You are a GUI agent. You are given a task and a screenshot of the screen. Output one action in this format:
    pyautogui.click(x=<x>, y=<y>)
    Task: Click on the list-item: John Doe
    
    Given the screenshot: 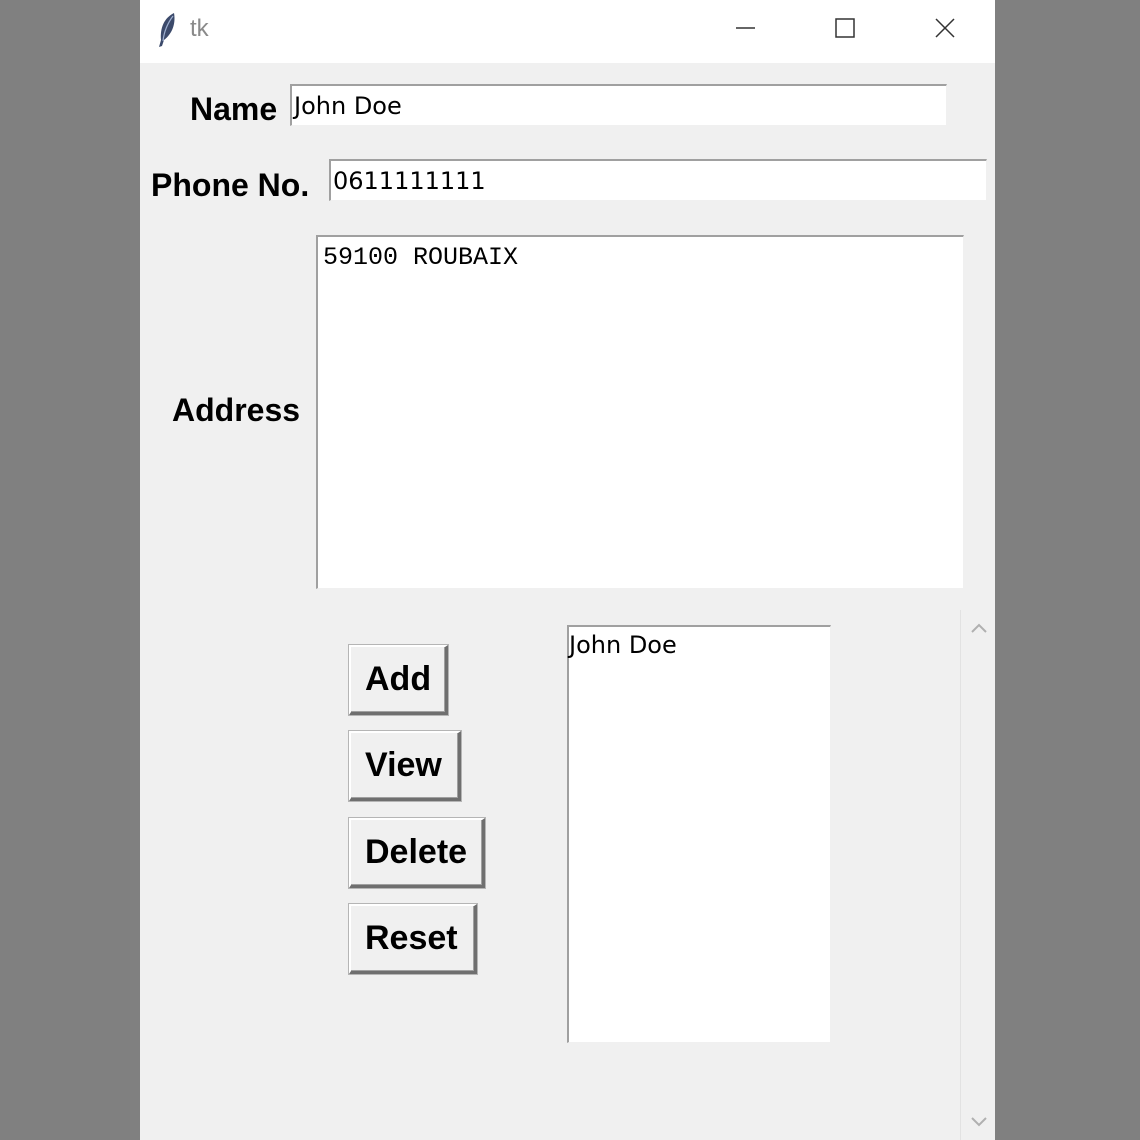 What is the action you would take?
    pyautogui.click(x=699, y=645)
    